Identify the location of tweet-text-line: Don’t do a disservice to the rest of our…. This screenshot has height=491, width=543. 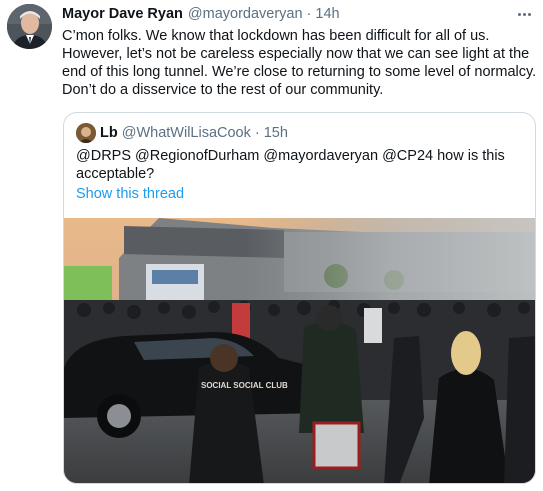
(223, 90).